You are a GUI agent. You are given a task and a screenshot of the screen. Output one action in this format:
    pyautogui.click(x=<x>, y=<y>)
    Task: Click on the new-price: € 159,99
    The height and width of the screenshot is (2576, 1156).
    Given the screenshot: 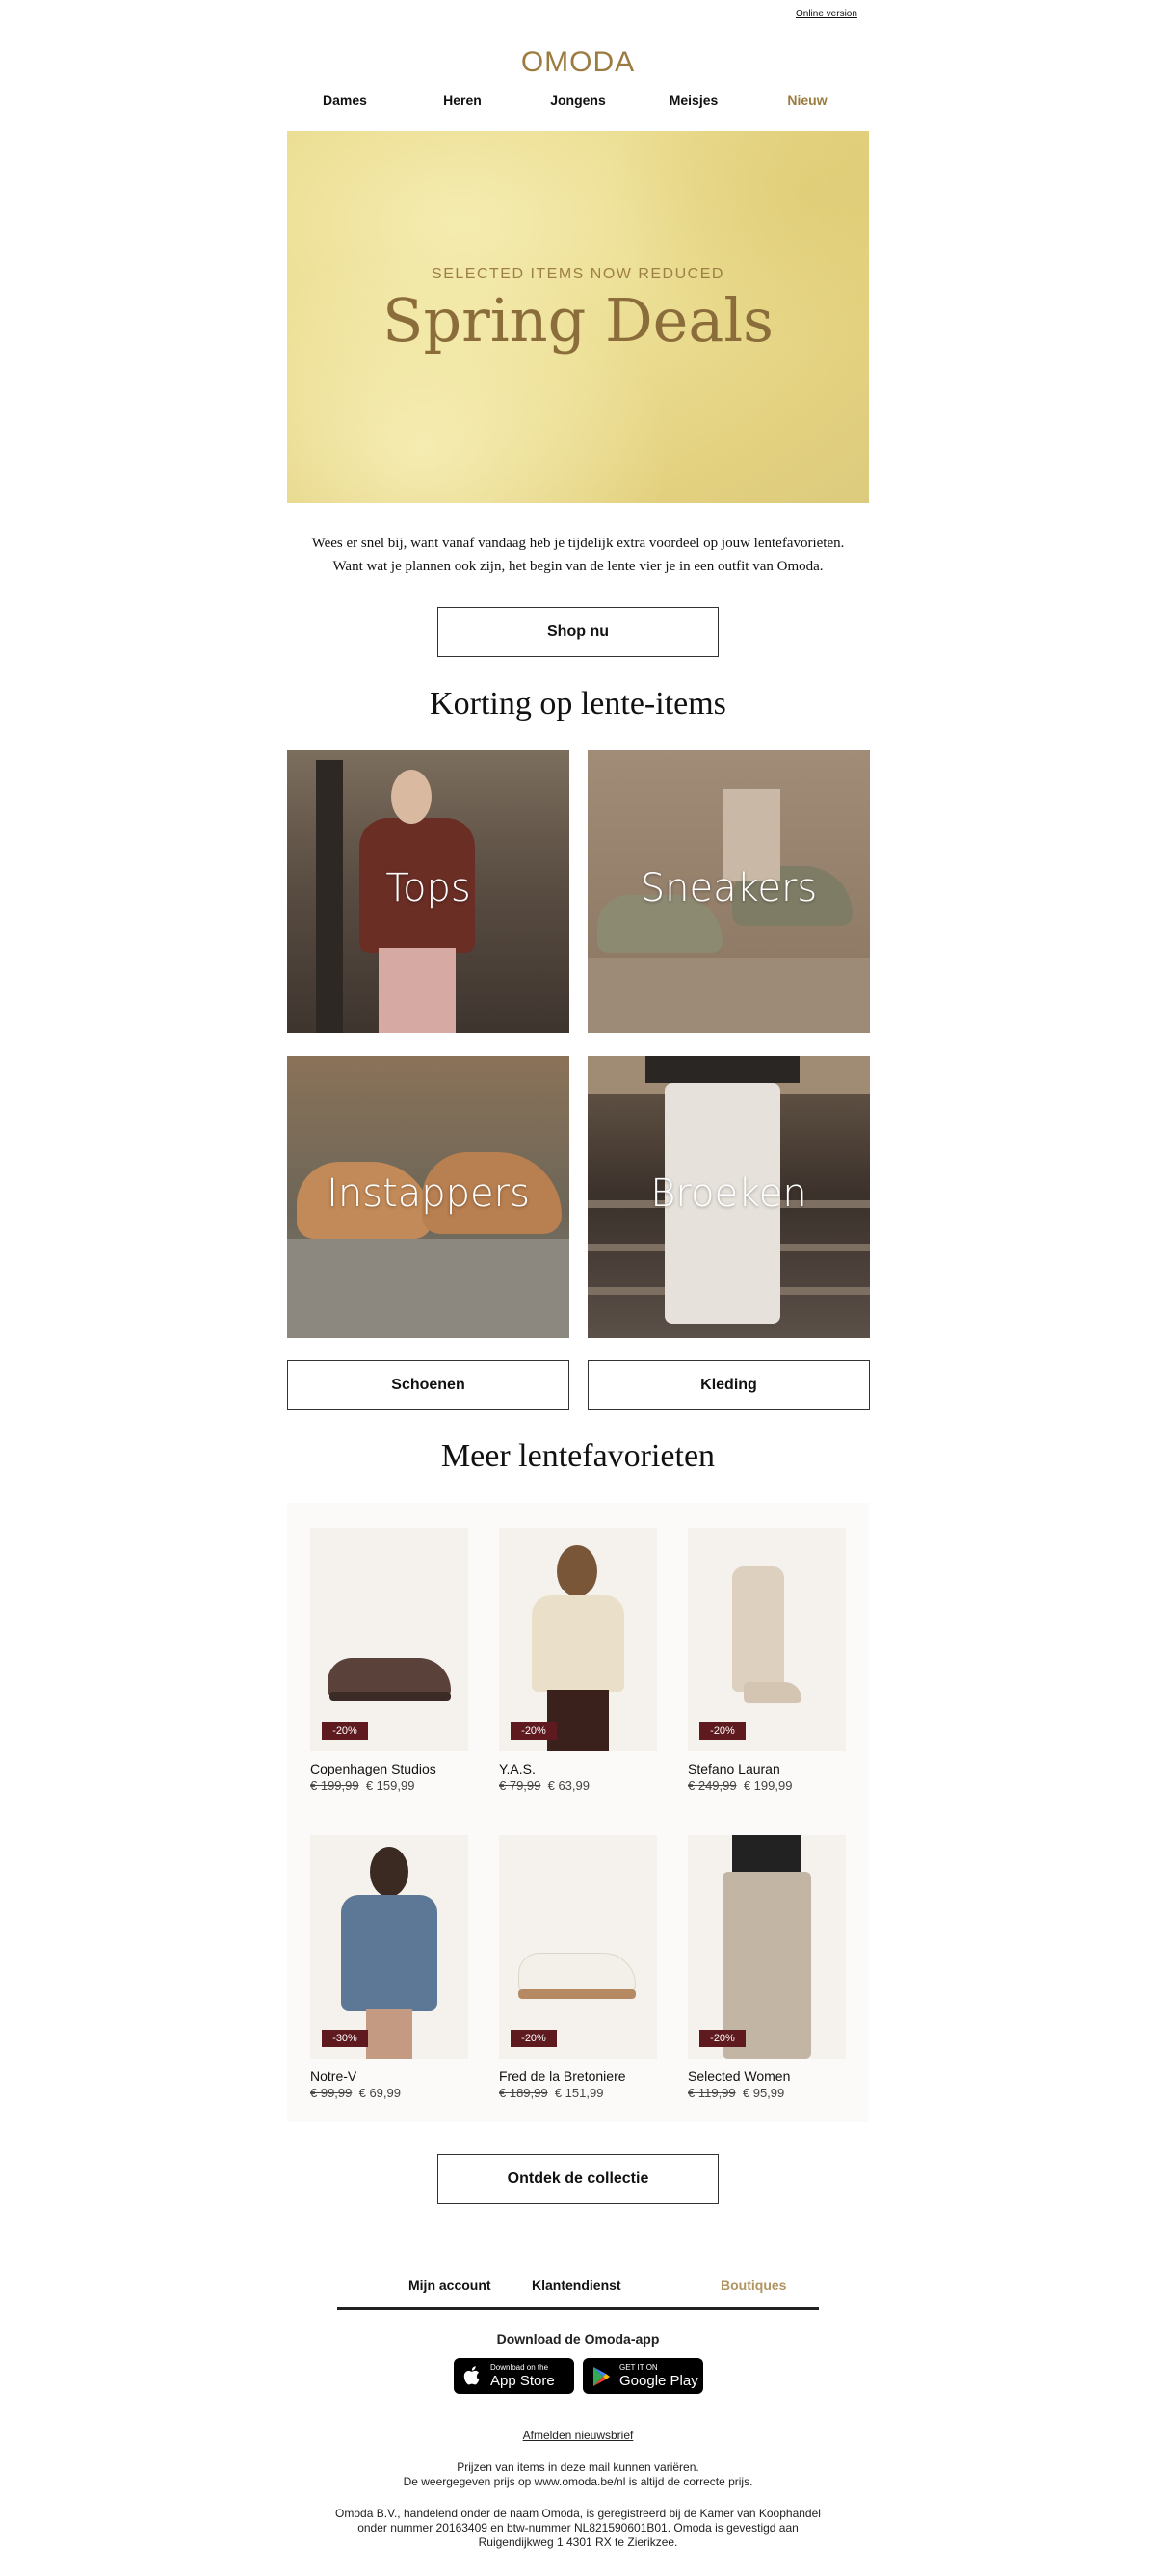 What is the action you would take?
    pyautogui.click(x=390, y=1786)
    